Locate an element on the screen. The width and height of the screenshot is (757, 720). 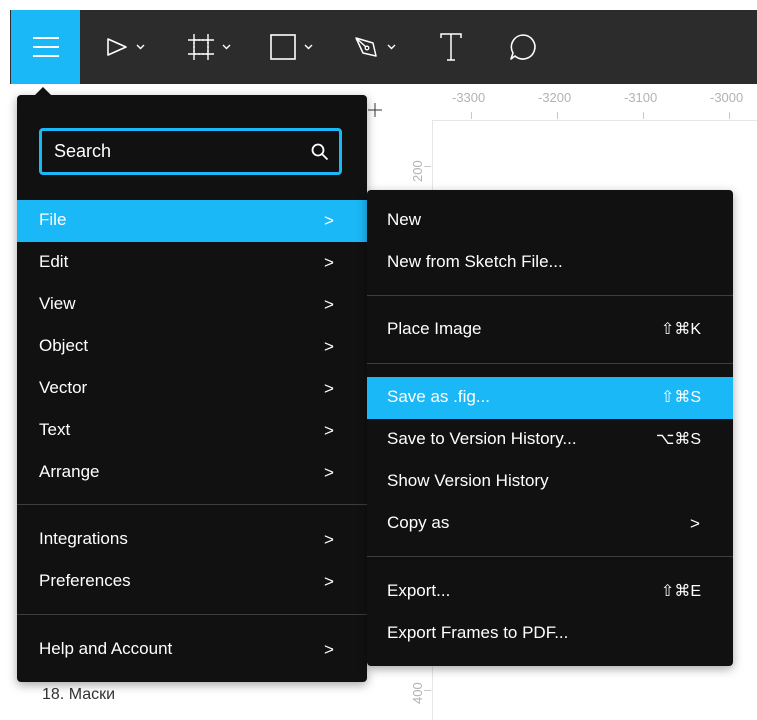
toolbar is located at coordinates (383, 47).